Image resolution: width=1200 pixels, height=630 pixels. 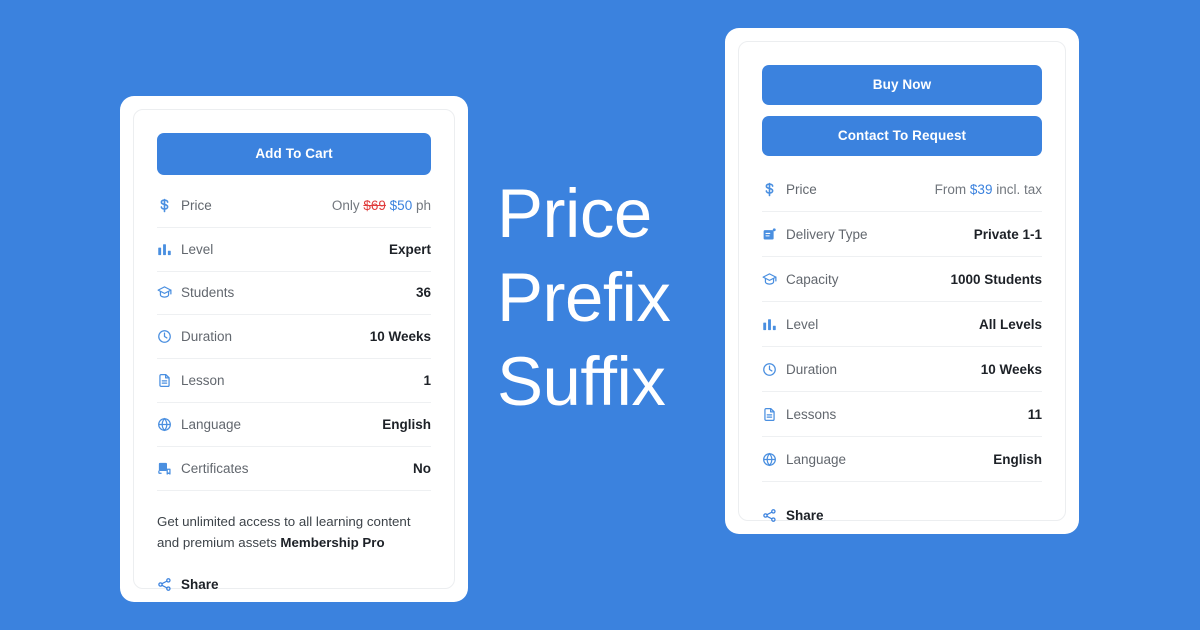 What do you see at coordinates (374, 205) in the screenshot?
I see `price-old: $69` at bounding box center [374, 205].